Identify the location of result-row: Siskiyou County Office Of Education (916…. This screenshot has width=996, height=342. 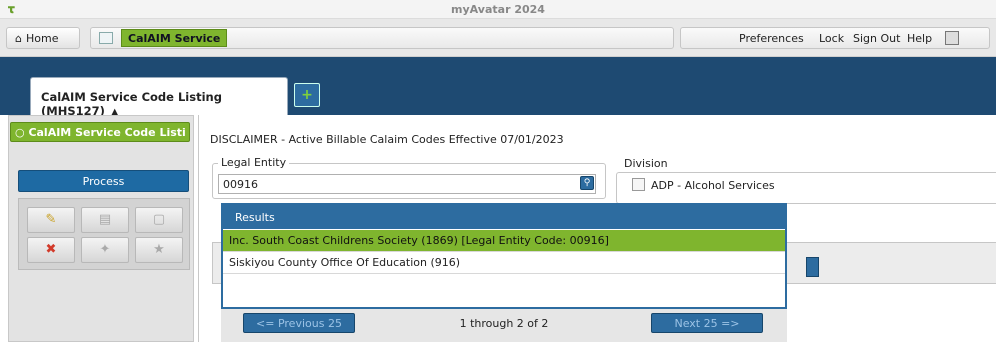
(504, 263).